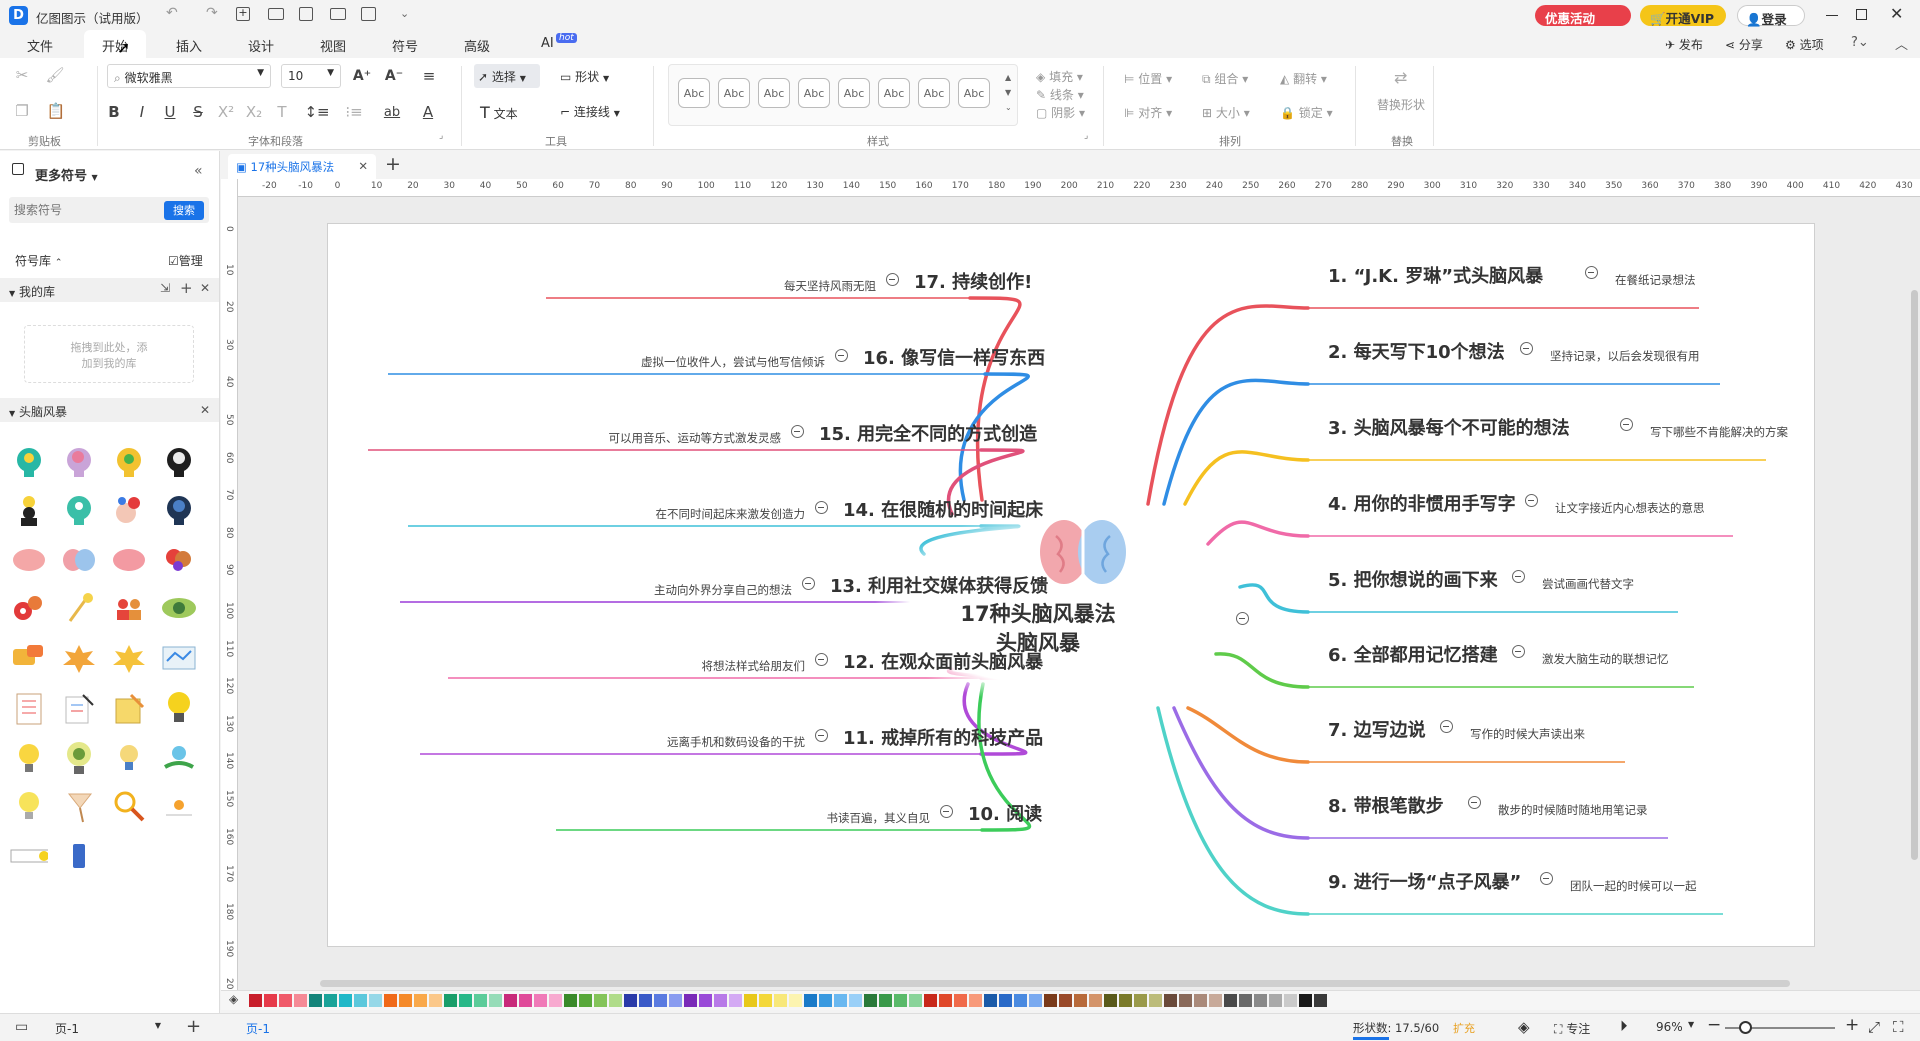  What do you see at coordinates (1386, 805) in the screenshot?
I see `branch-topic: 8. 带根笔散步` at bounding box center [1386, 805].